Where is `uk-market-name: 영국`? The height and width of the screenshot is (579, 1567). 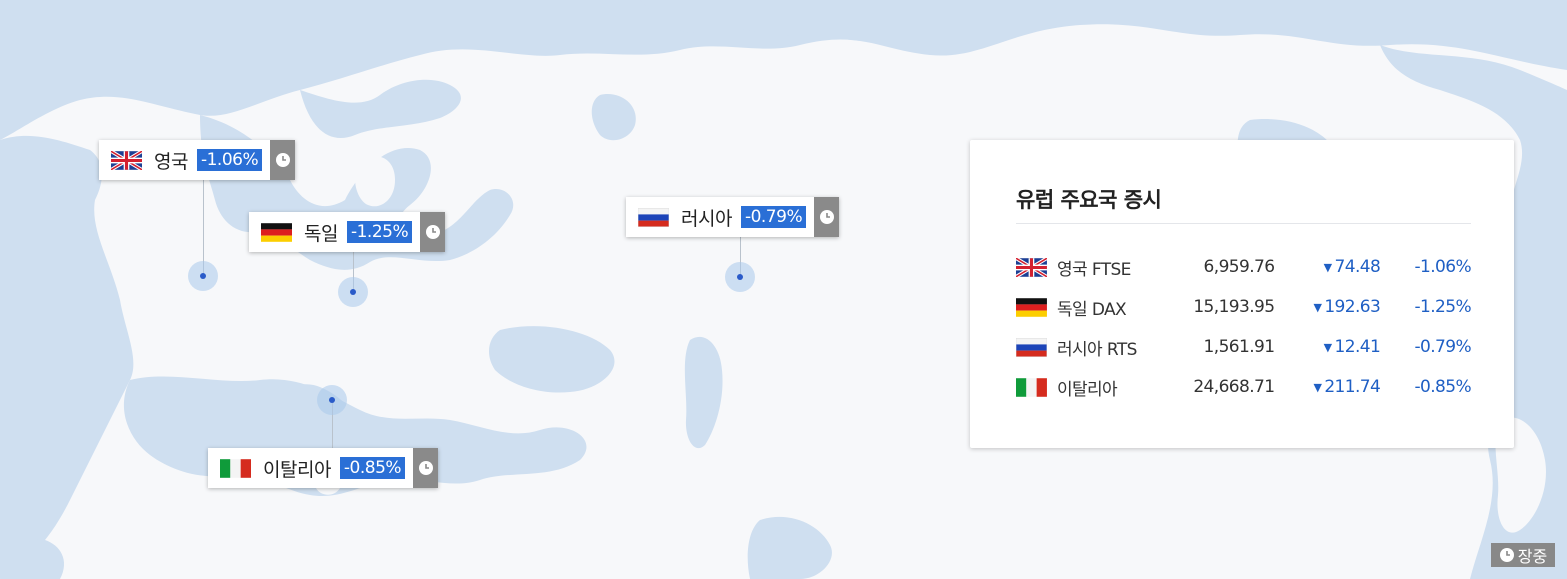
uk-market-name: 영국 is located at coordinates (171, 161).